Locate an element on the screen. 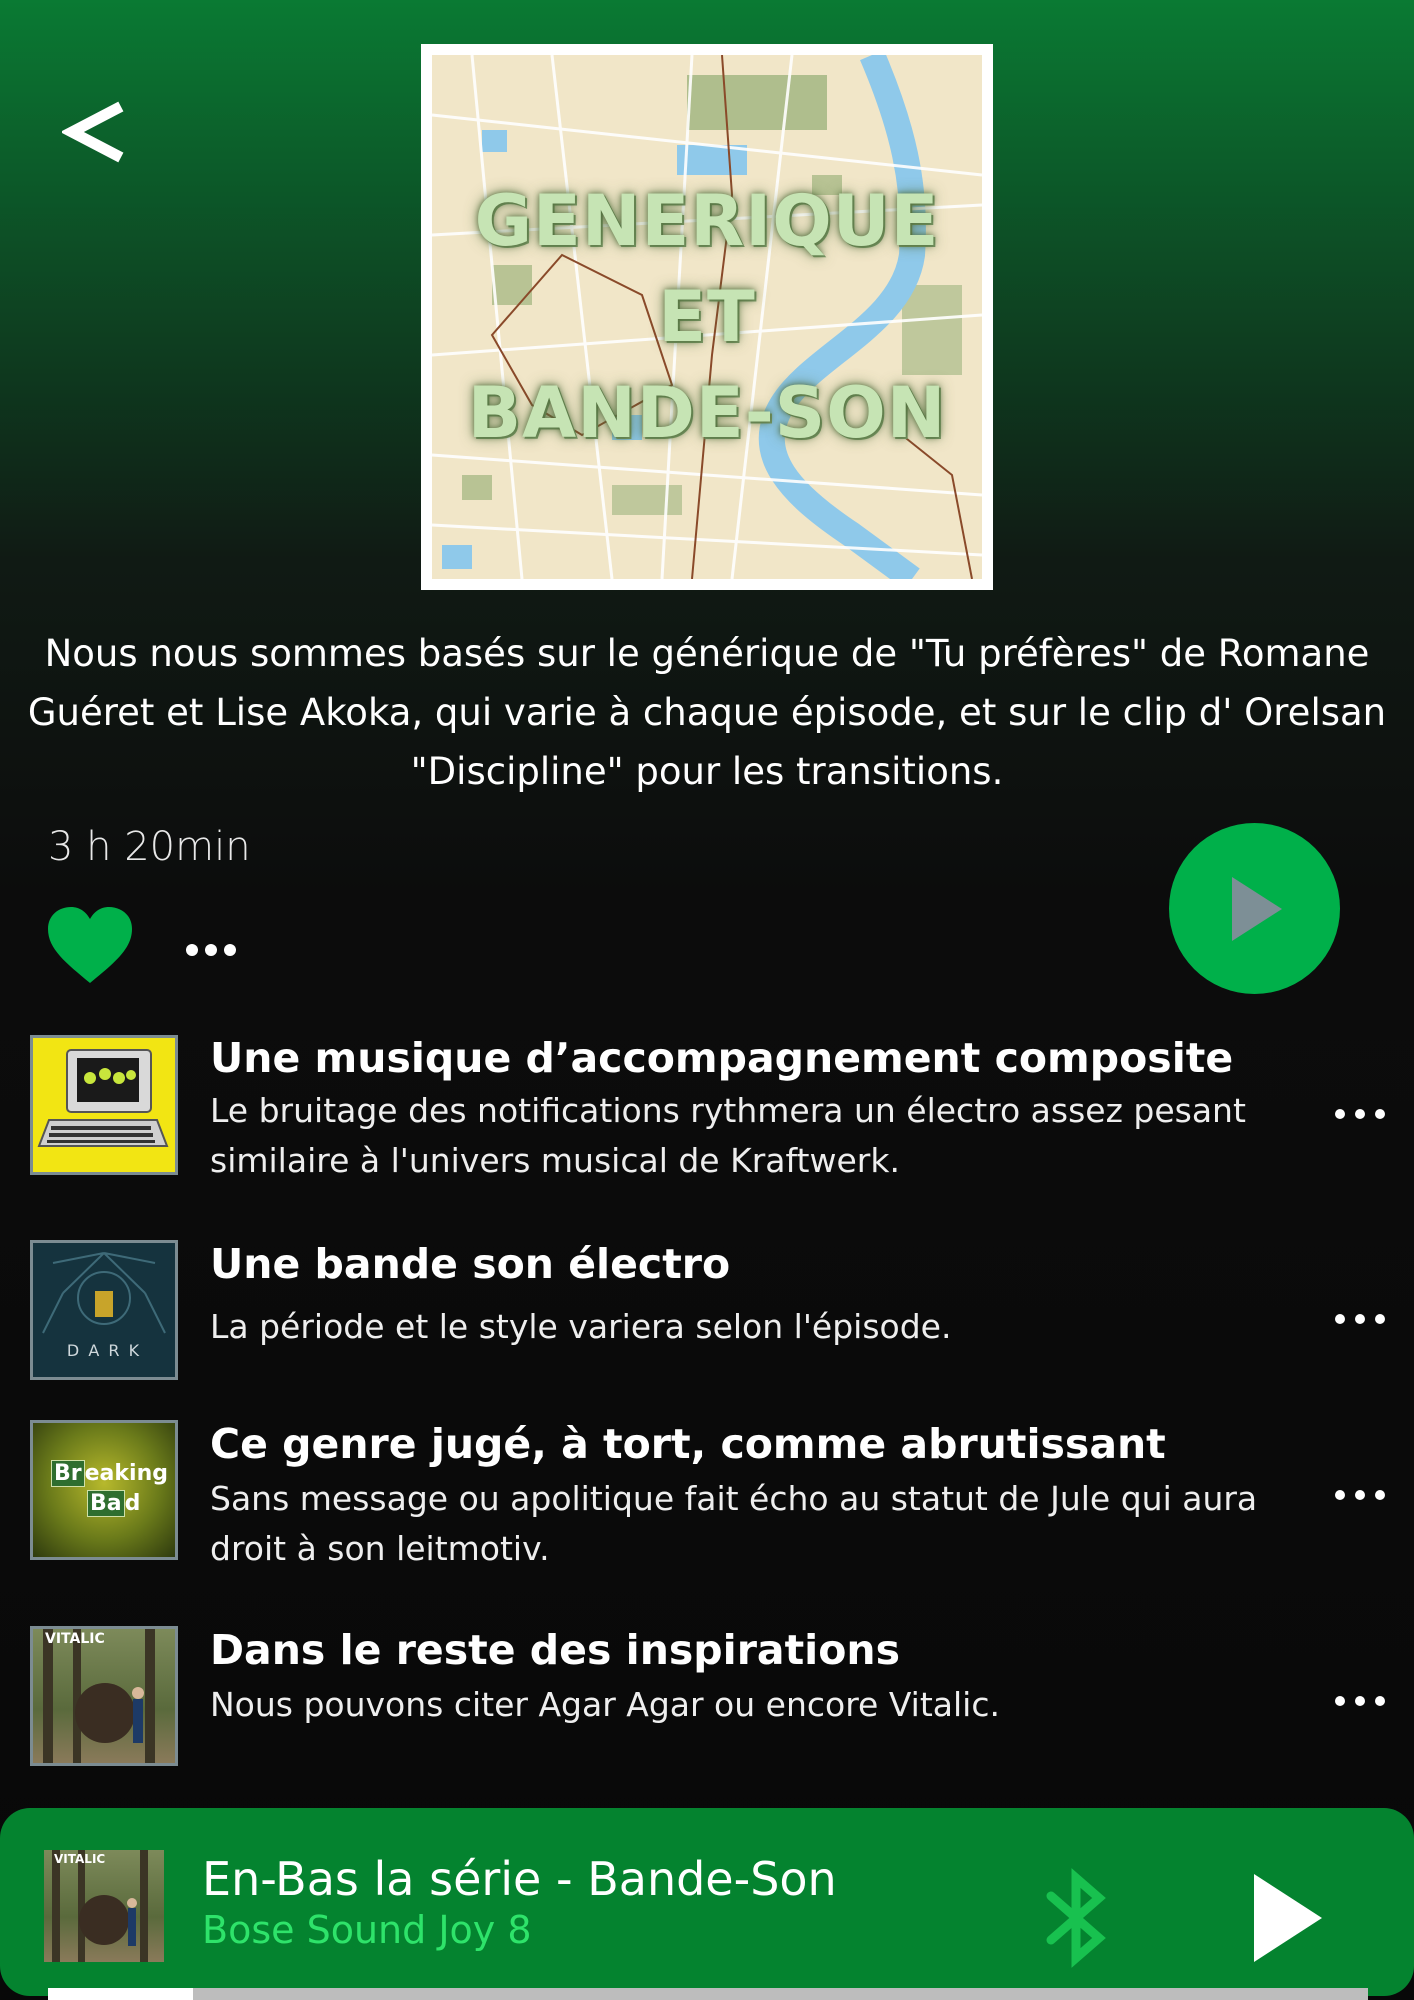 This screenshot has height=2000, width=1414. output-device-label: Bose Sound Joy 8 is located at coordinates (367, 1930).